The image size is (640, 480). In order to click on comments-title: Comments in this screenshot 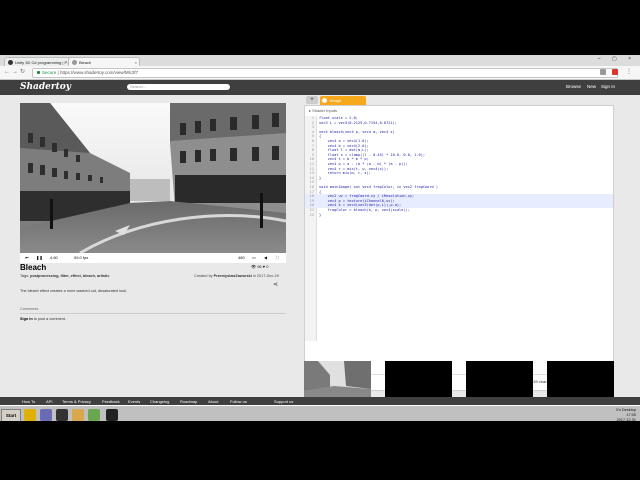, I will do `click(29, 309)`.